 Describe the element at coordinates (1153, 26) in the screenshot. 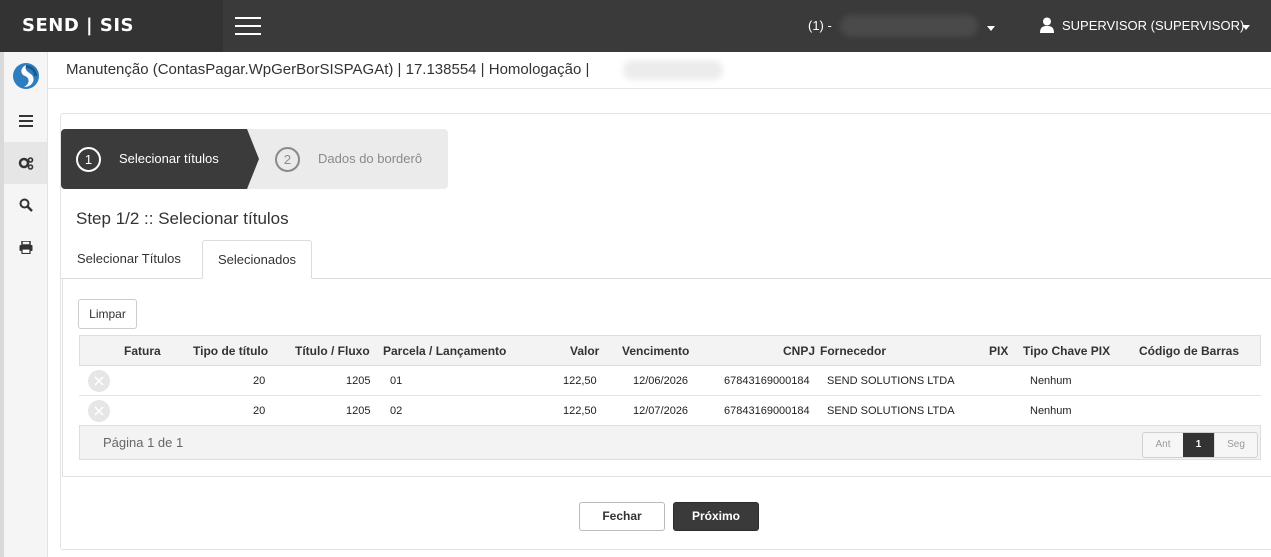

I see `user-menu-label: SUPERVISOR (SUPERVISOR)` at that location.